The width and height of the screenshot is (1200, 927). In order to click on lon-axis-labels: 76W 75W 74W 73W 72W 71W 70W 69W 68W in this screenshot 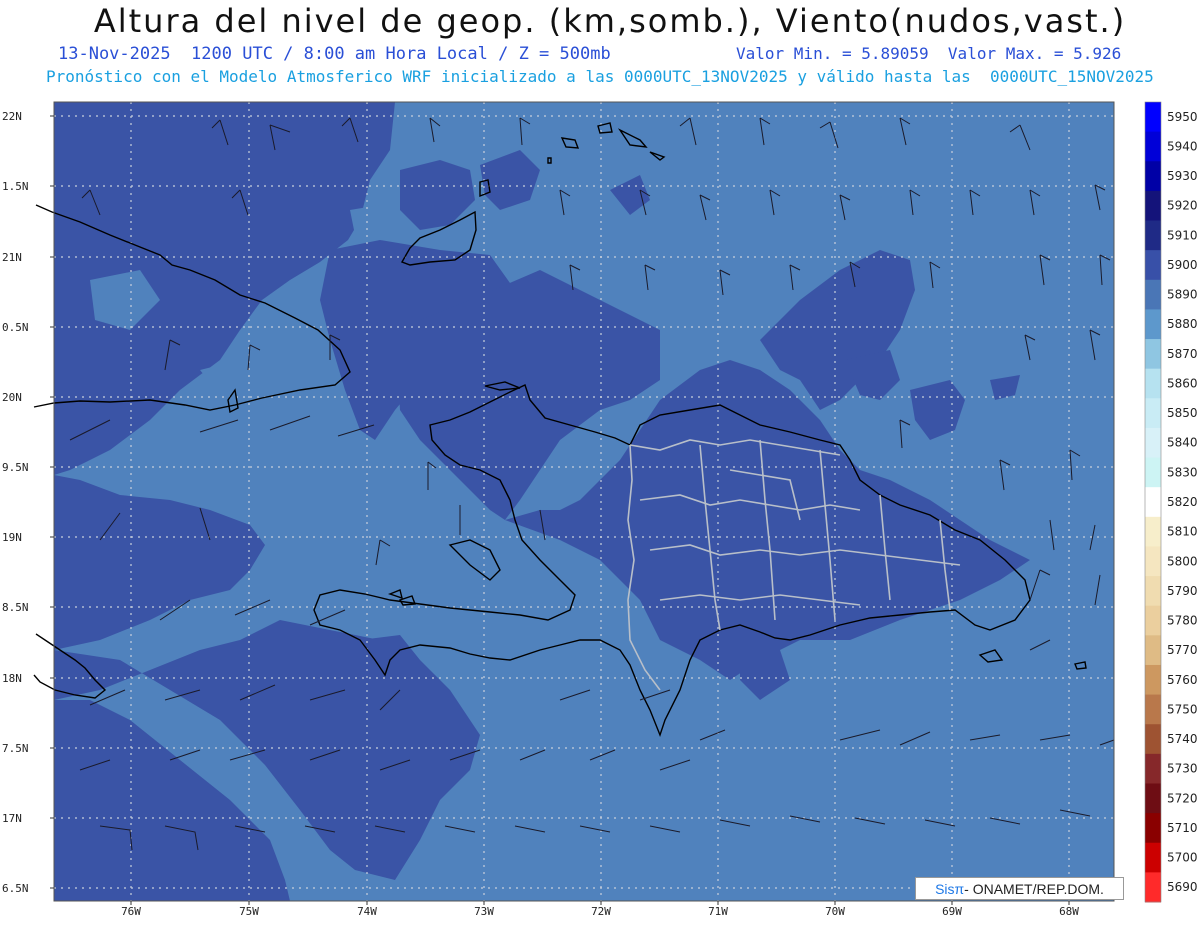, I will do `click(600, 911)`.